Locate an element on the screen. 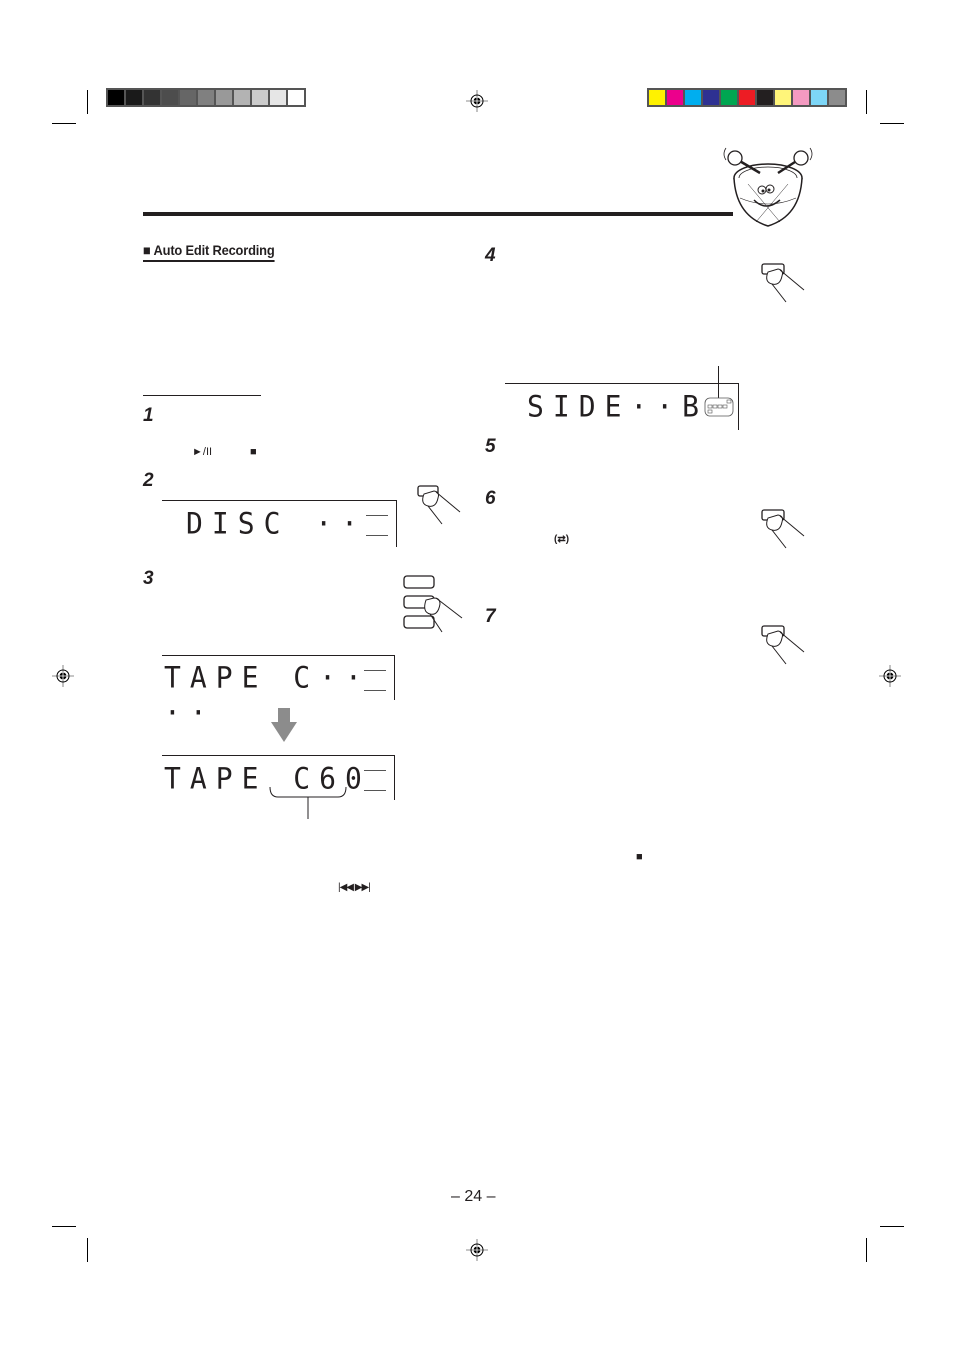 This screenshot has width=954, height=1352. play-pause-icon: ►/II is located at coordinates (202, 452).